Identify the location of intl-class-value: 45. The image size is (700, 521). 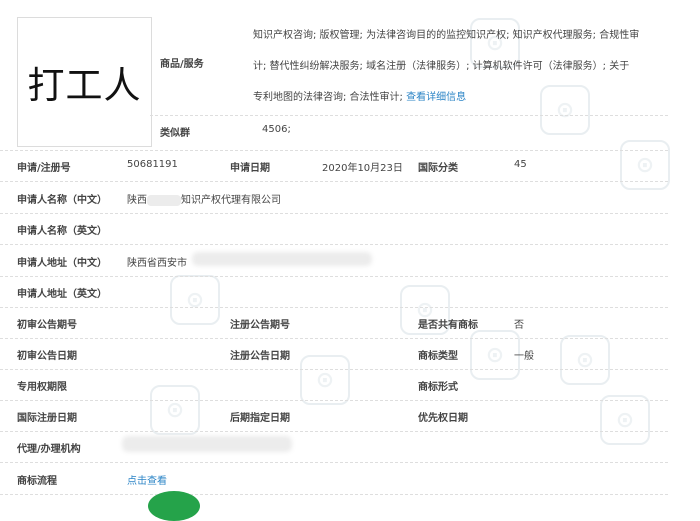
(520, 164).